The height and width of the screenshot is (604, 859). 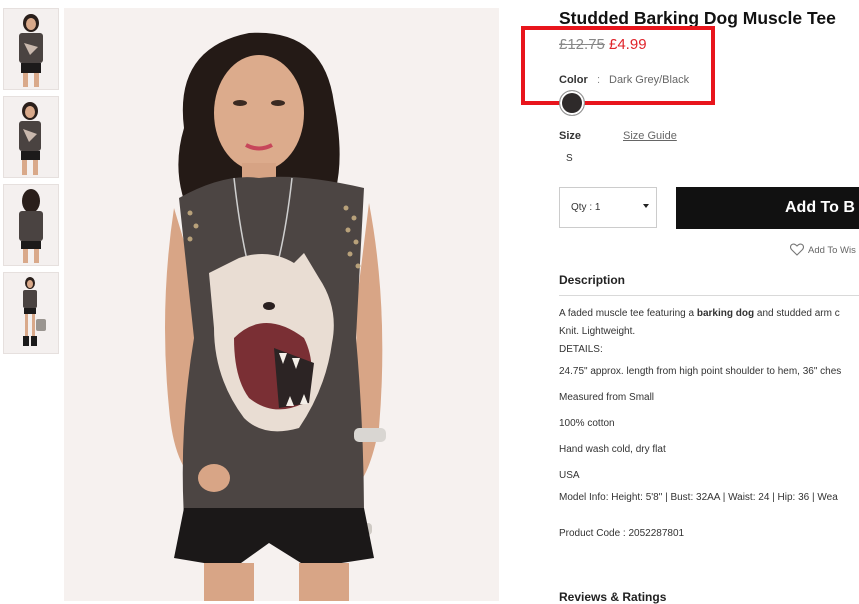 What do you see at coordinates (607, 397) in the screenshot?
I see `detail-measured: Measured from Small` at bounding box center [607, 397].